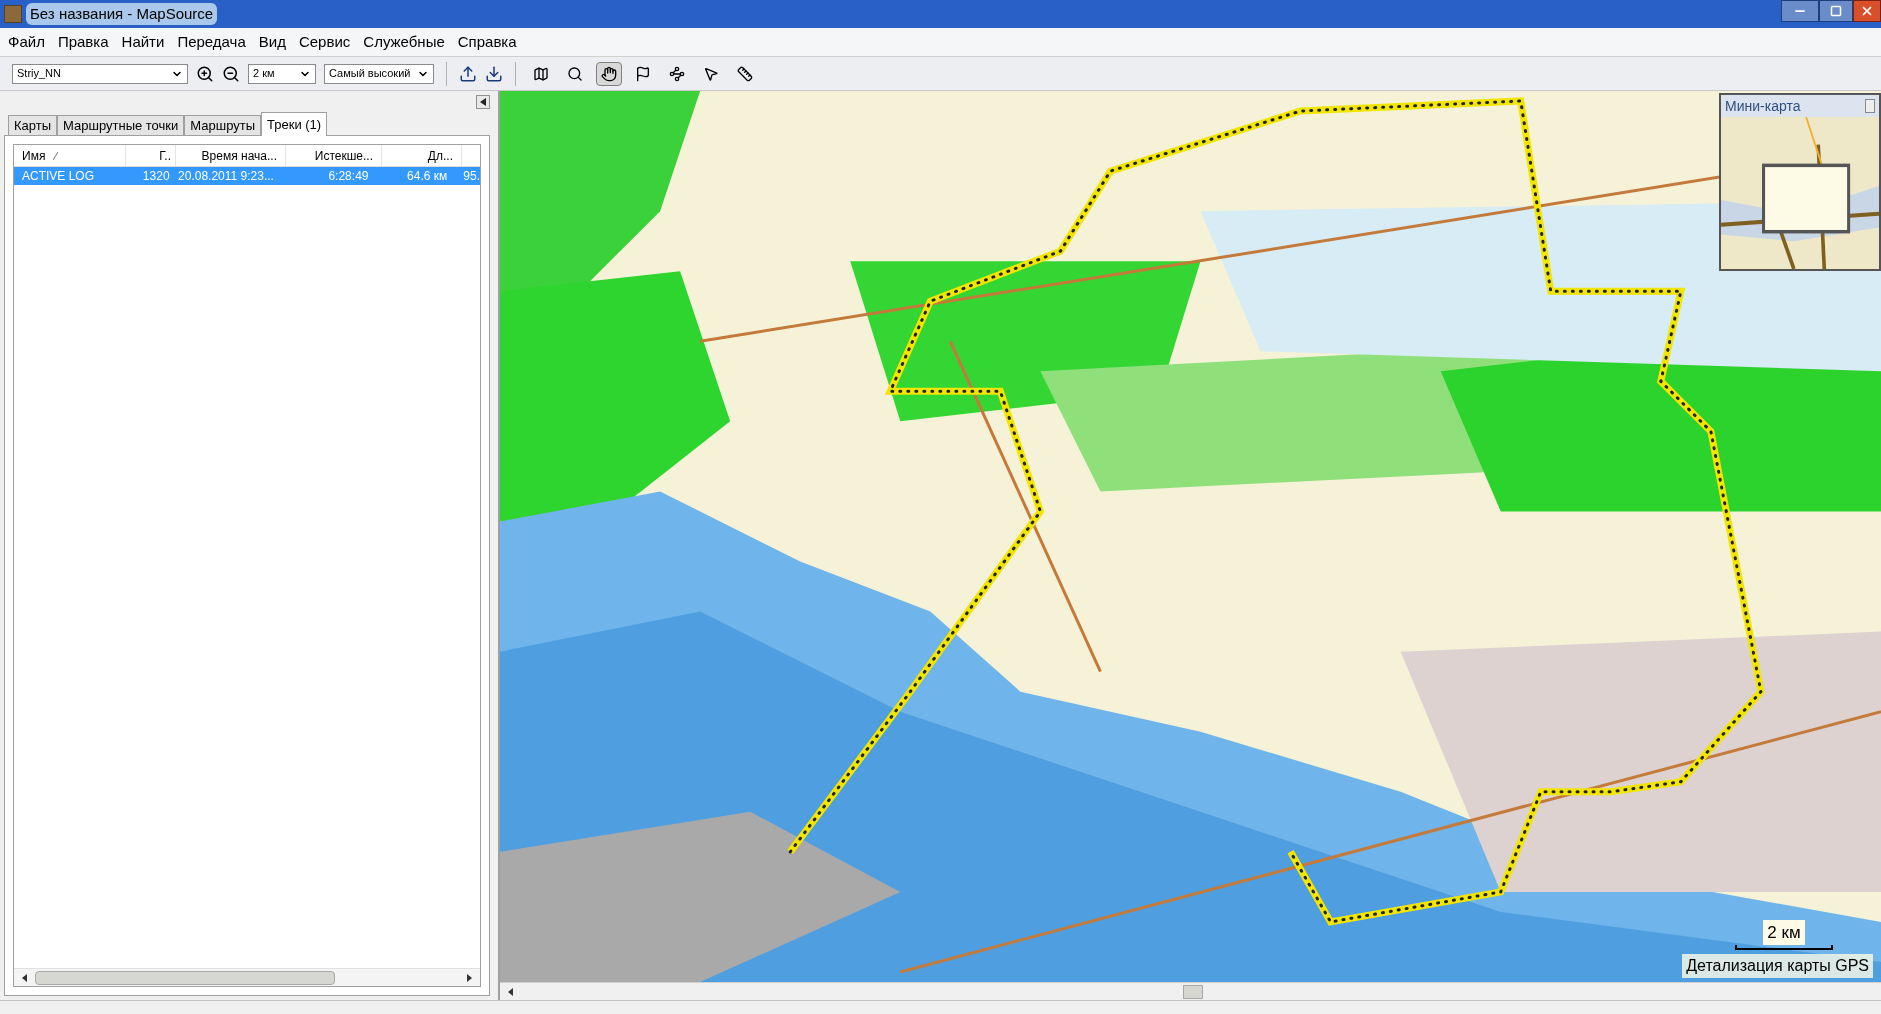 Image resolution: width=1881 pixels, height=1014 pixels. Describe the element at coordinates (643, 73) in the screenshot. I see `flag-icon` at that location.